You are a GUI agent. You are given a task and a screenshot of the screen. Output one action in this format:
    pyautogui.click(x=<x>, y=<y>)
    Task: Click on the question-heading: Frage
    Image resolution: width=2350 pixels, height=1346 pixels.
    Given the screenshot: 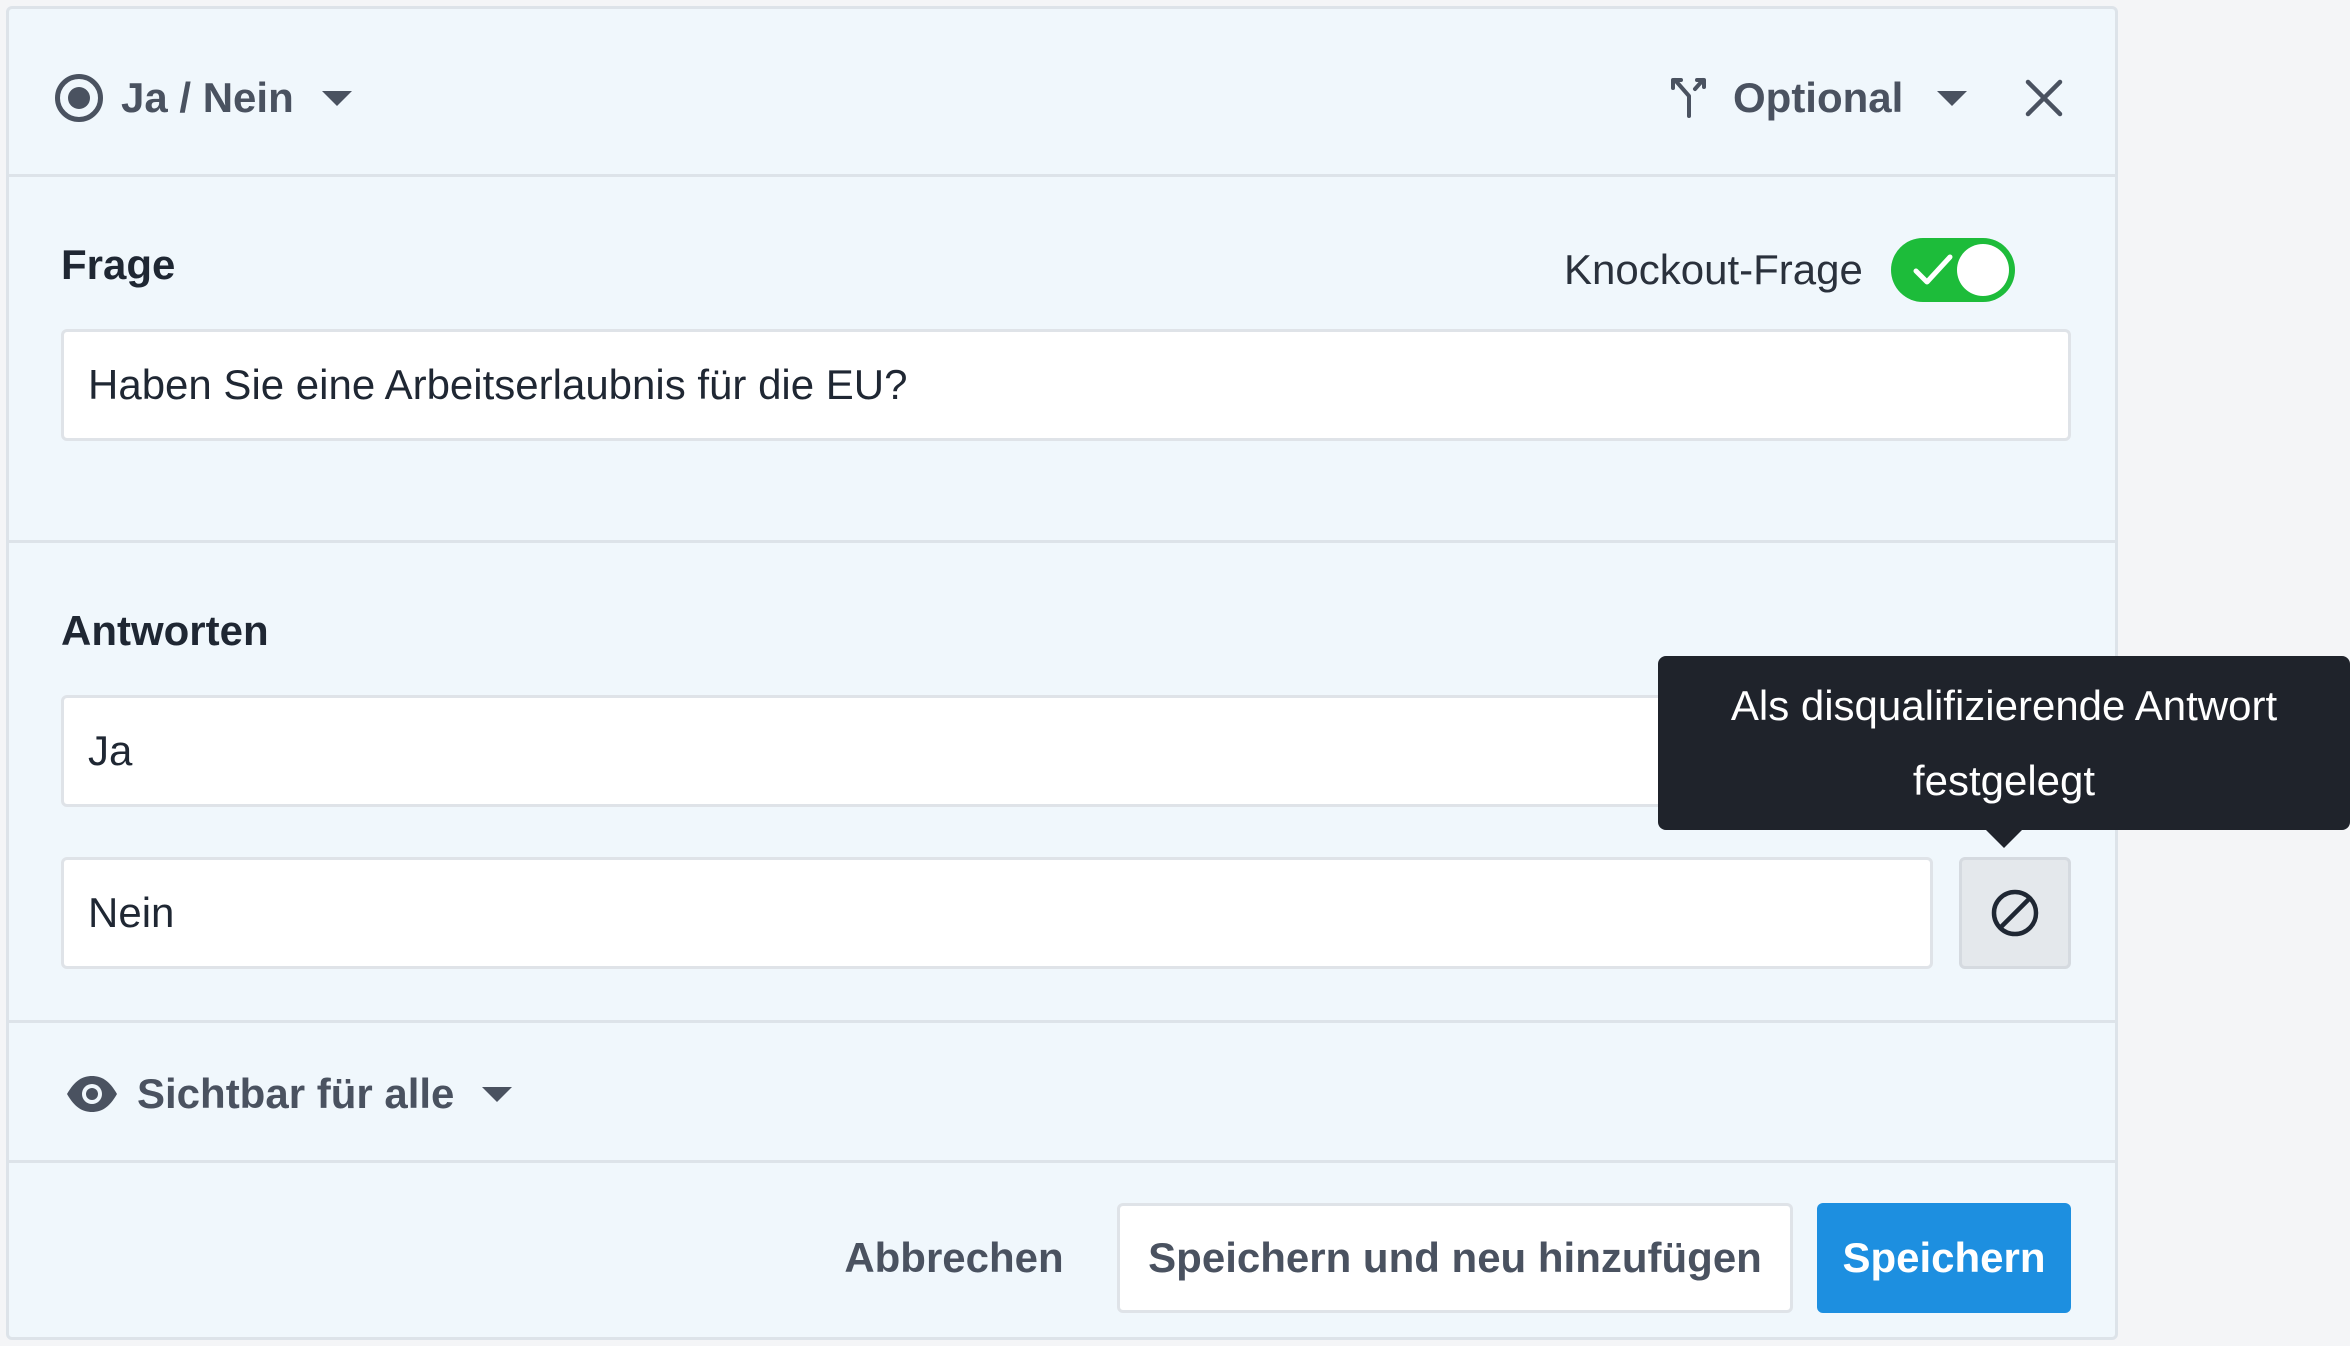 What is the action you would take?
    pyautogui.click(x=118, y=264)
    